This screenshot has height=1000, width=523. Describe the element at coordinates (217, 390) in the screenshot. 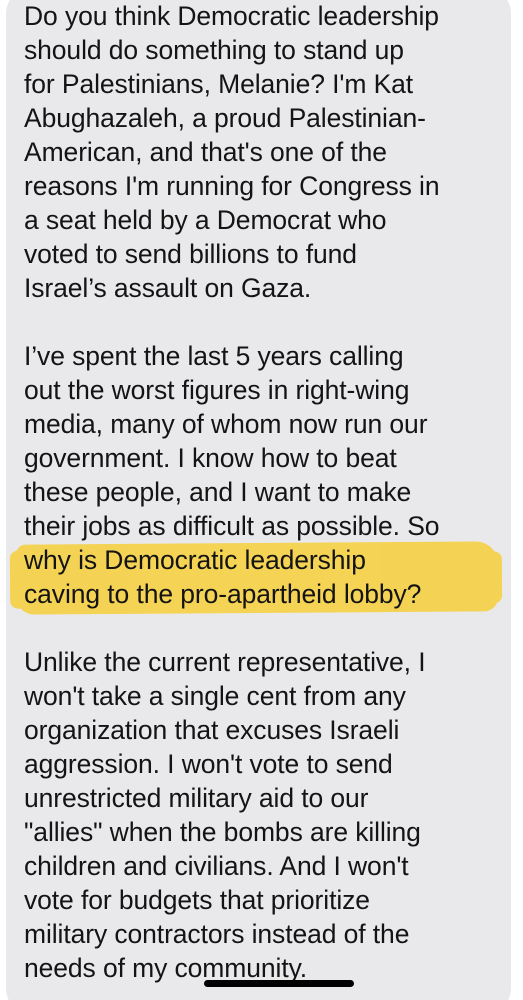

I see `message-line: out the worst figures in right-wing` at that location.